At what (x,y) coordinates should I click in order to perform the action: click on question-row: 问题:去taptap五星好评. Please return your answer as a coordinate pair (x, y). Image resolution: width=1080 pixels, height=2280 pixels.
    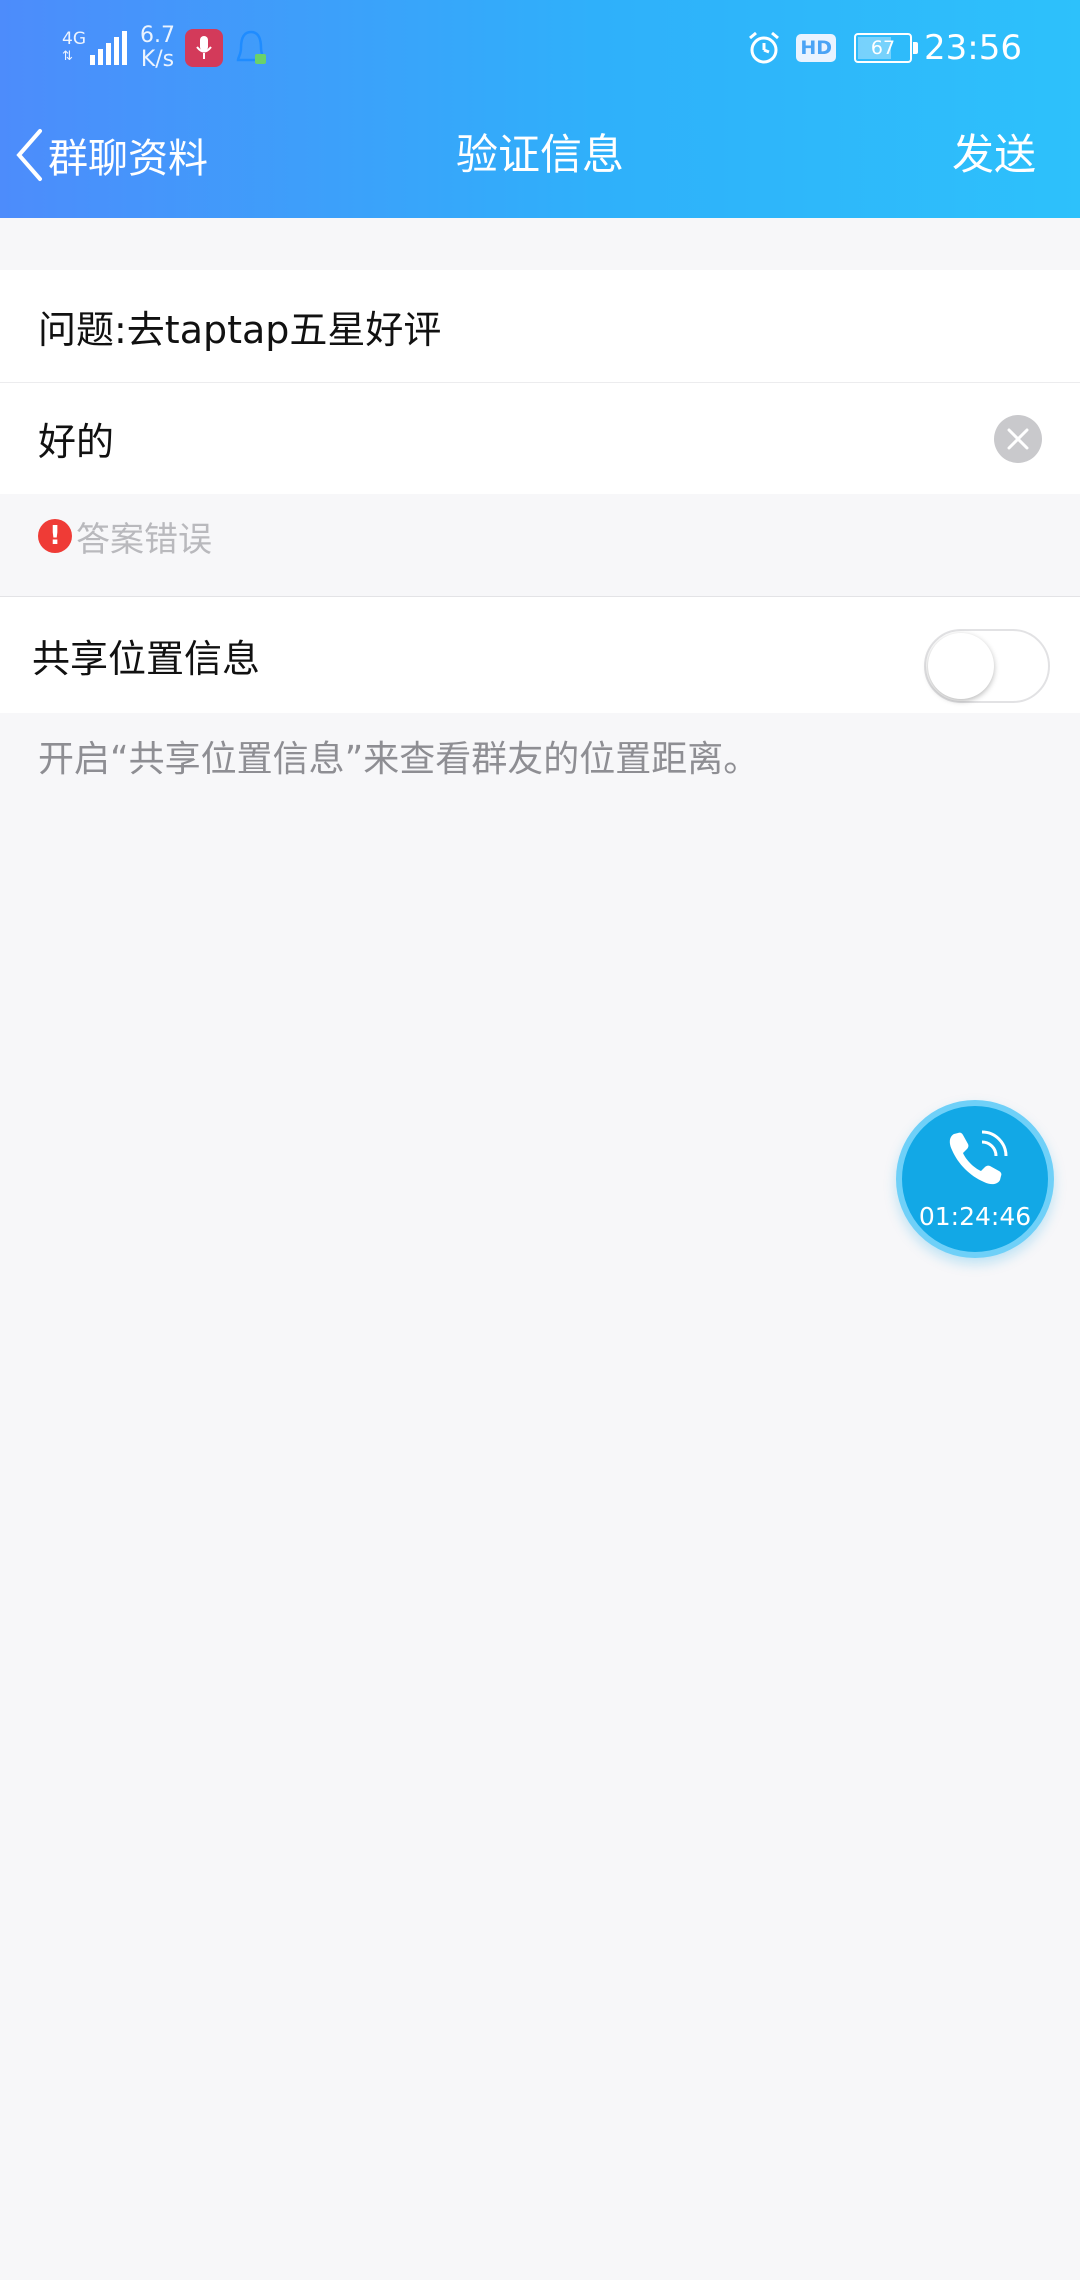
    Looking at the image, I should click on (540, 326).